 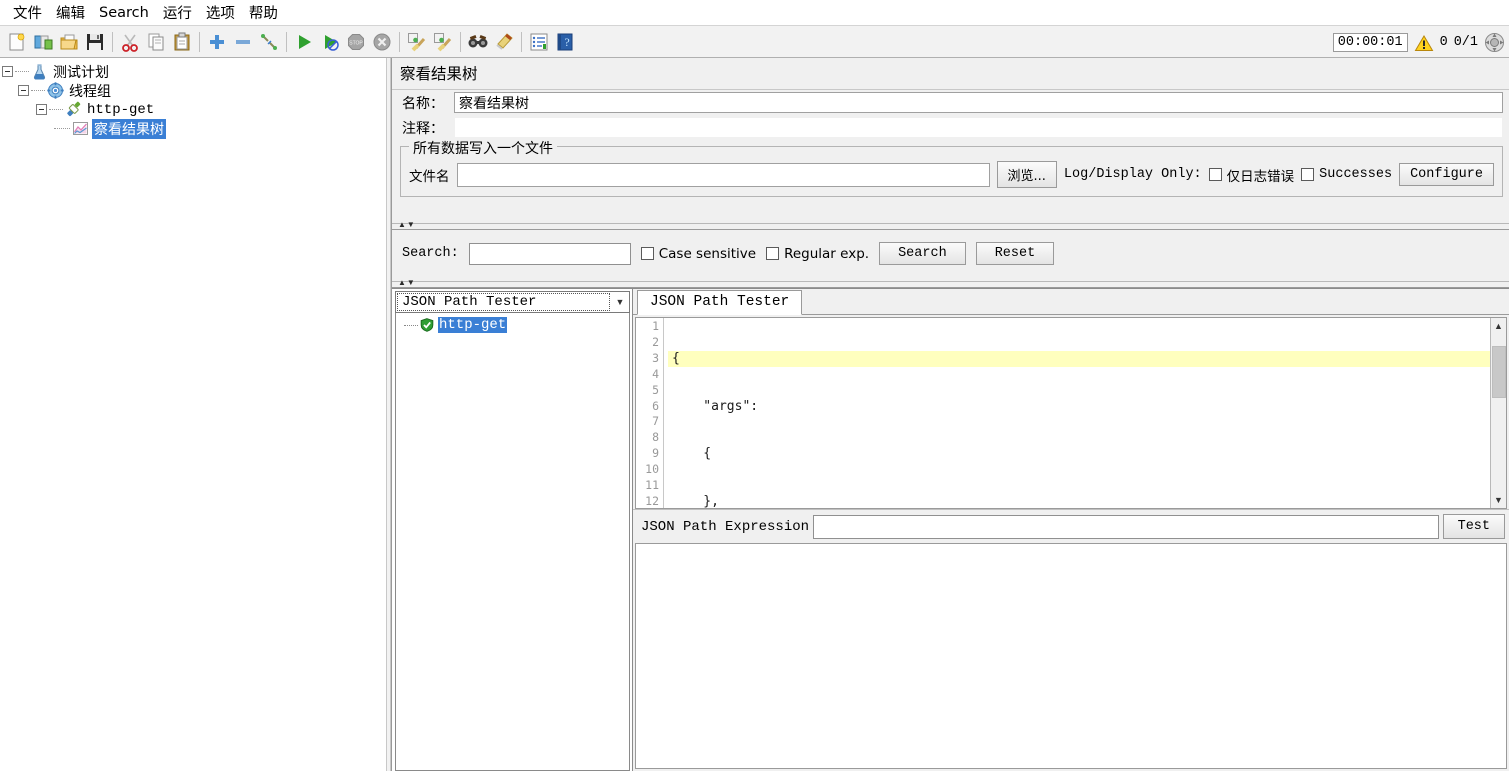 What do you see at coordinates (817, 254) in the screenshot?
I see `regex-checkbox-row: Regular exp.` at bounding box center [817, 254].